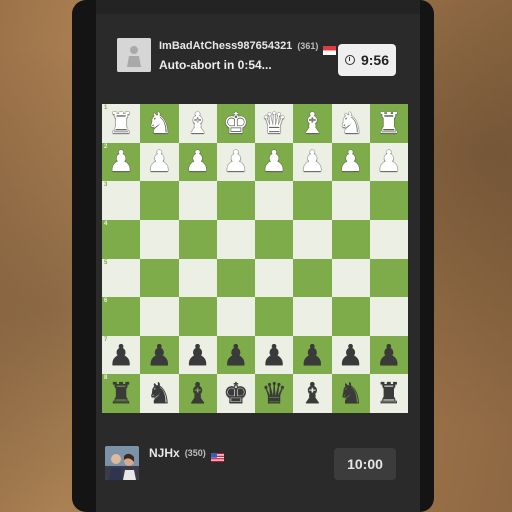 Image resolution: width=512 pixels, height=512 pixels. What do you see at coordinates (350, 239) in the screenshot?
I see `square-g4` at bounding box center [350, 239].